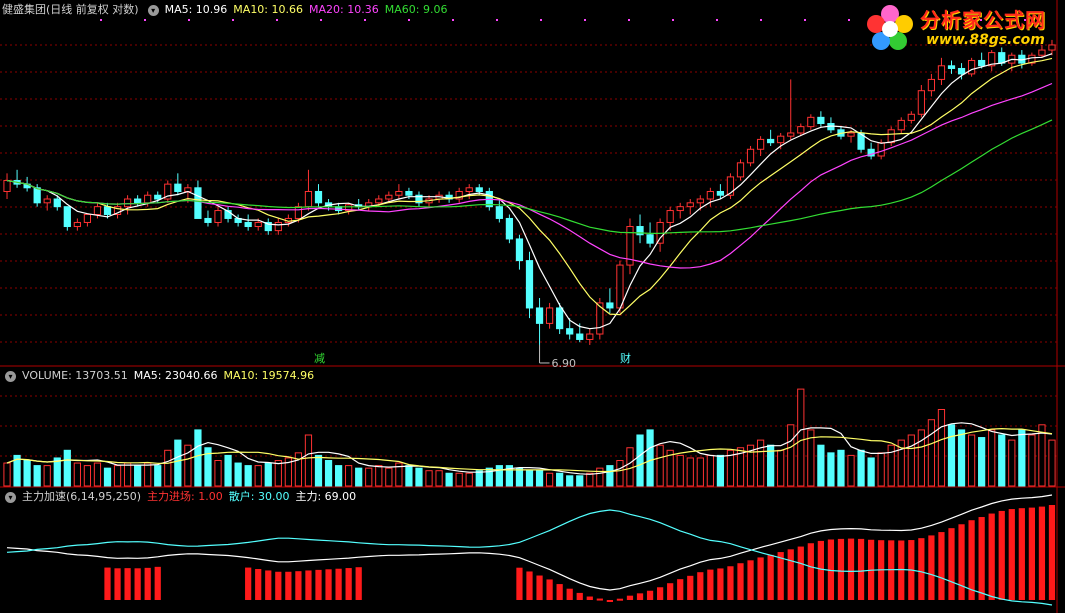 The image size is (1065, 613). I want to click on volume-settings-icon: ▾, so click(10, 376).